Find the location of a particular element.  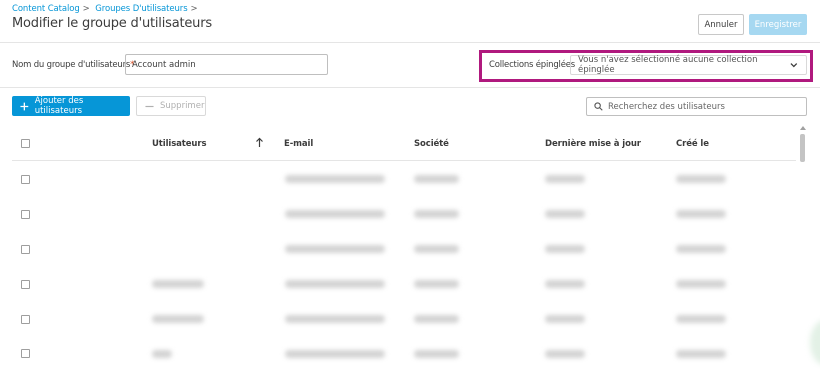

search-icon is located at coordinates (598, 106).